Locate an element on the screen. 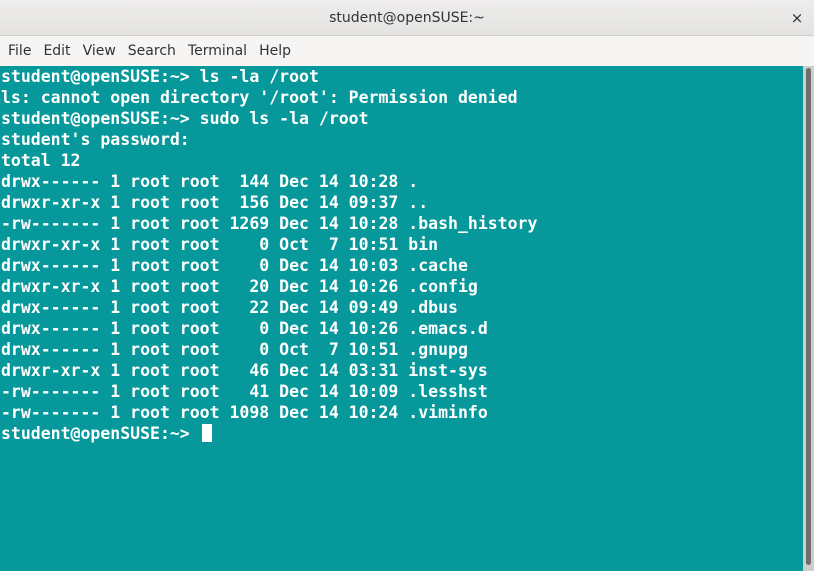 The height and width of the screenshot is (571, 814). title-bar: student@openSUSE:~ × is located at coordinates (407, 18).